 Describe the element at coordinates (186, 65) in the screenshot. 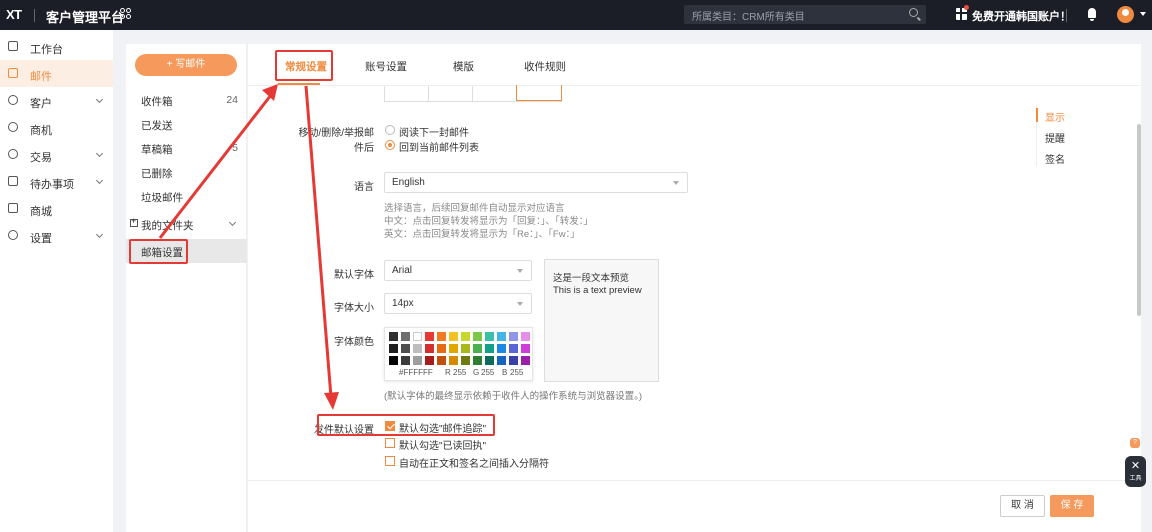

I see `compose-button: + 写邮件` at that location.